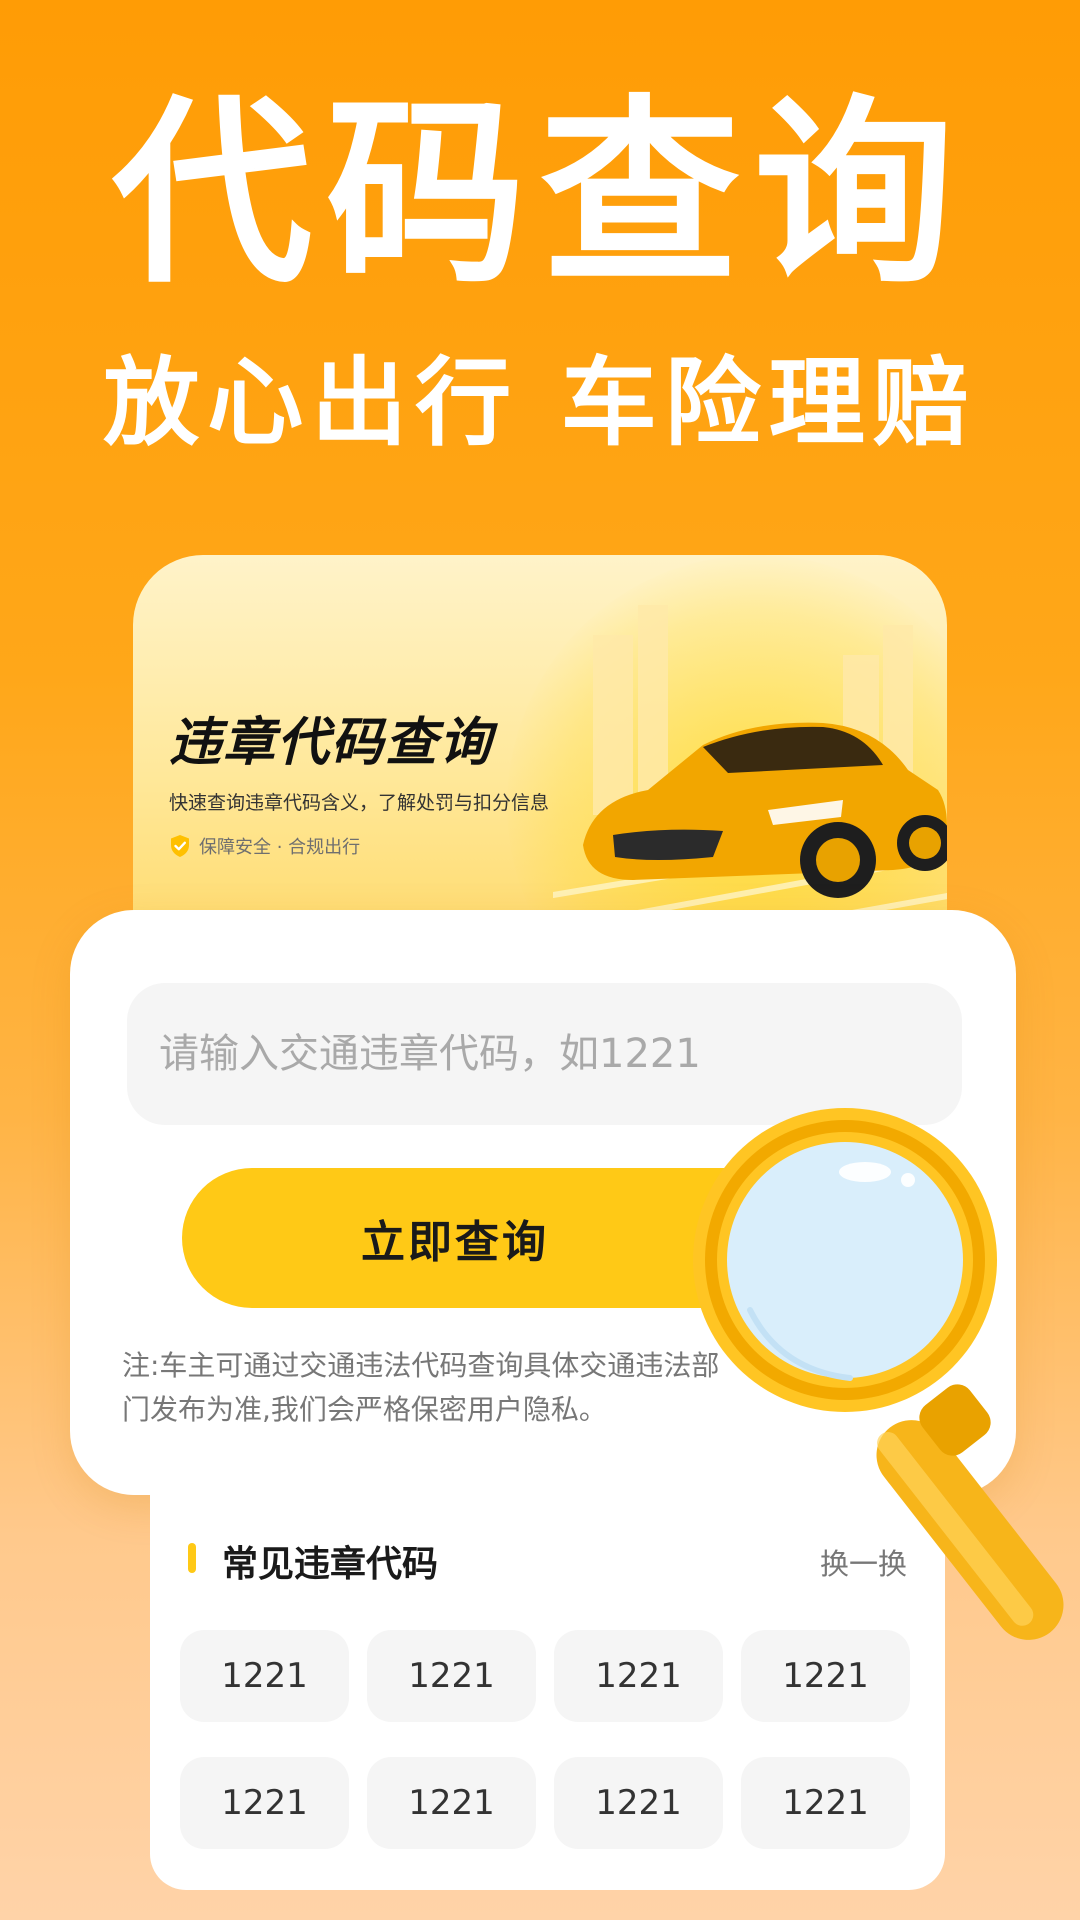 The width and height of the screenshot is (1080, 1920). Describe the element at coordinates (421, 1387) in the screenshot. I see `privacy-note: 注:车主可通过交通违法代码查询具体交通违法部门发布为准,我们会严格保密用户隐私。` at that location.